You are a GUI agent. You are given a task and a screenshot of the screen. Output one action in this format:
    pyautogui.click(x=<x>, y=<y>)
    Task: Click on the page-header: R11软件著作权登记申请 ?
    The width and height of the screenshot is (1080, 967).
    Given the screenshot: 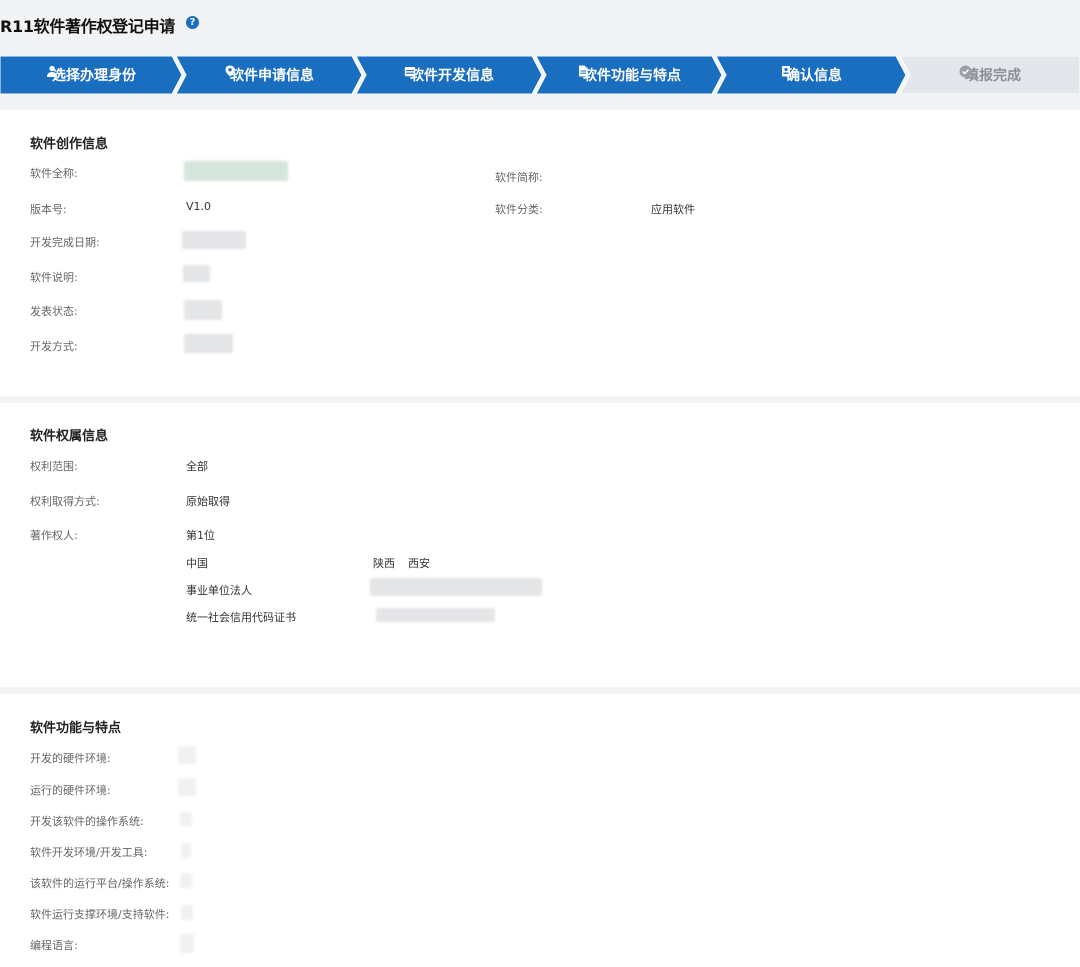 What is the action you would take?
    pyautogui.click(x=540, y=25)
    